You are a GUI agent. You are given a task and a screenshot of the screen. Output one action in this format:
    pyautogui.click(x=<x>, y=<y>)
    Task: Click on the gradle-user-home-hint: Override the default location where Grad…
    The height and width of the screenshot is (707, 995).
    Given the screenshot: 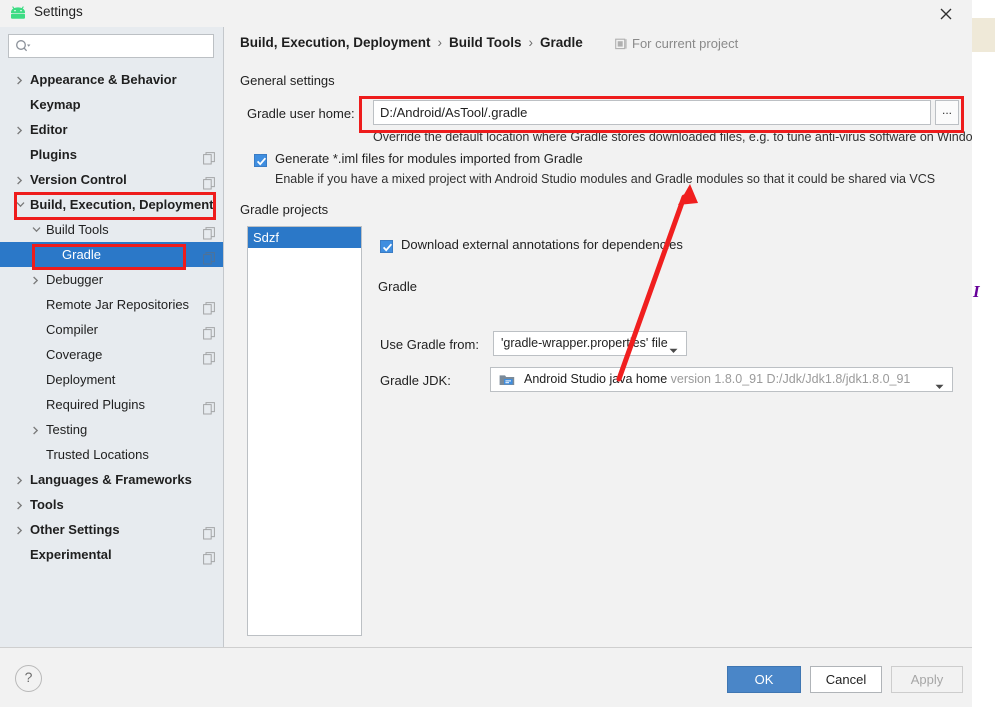 What is the action you would take?
    pyautogui.click(x=672, y=137)
    